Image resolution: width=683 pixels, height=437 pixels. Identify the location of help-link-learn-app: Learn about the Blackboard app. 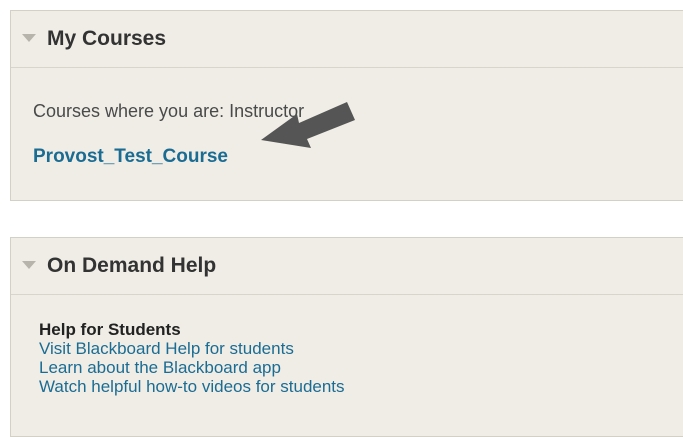
(192, 367).